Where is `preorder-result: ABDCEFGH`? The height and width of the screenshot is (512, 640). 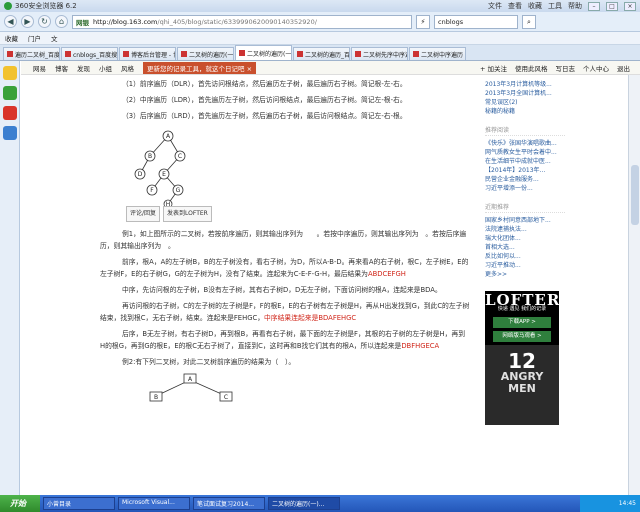
preorder-result: ABDCEFGH is located at coordinates (386, 274).